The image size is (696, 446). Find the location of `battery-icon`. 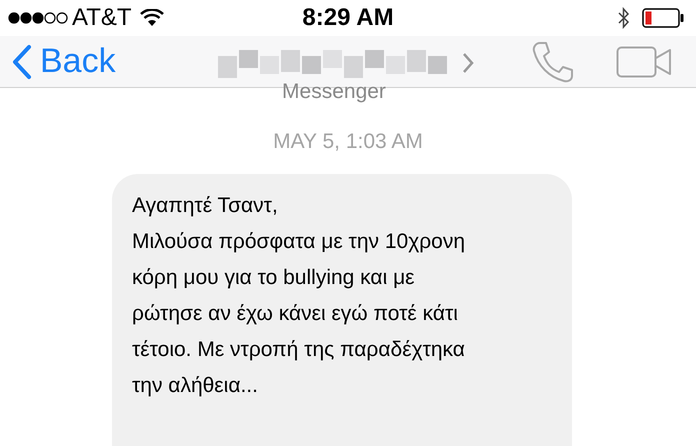

battery-icon is located at coordinates (663, 18).